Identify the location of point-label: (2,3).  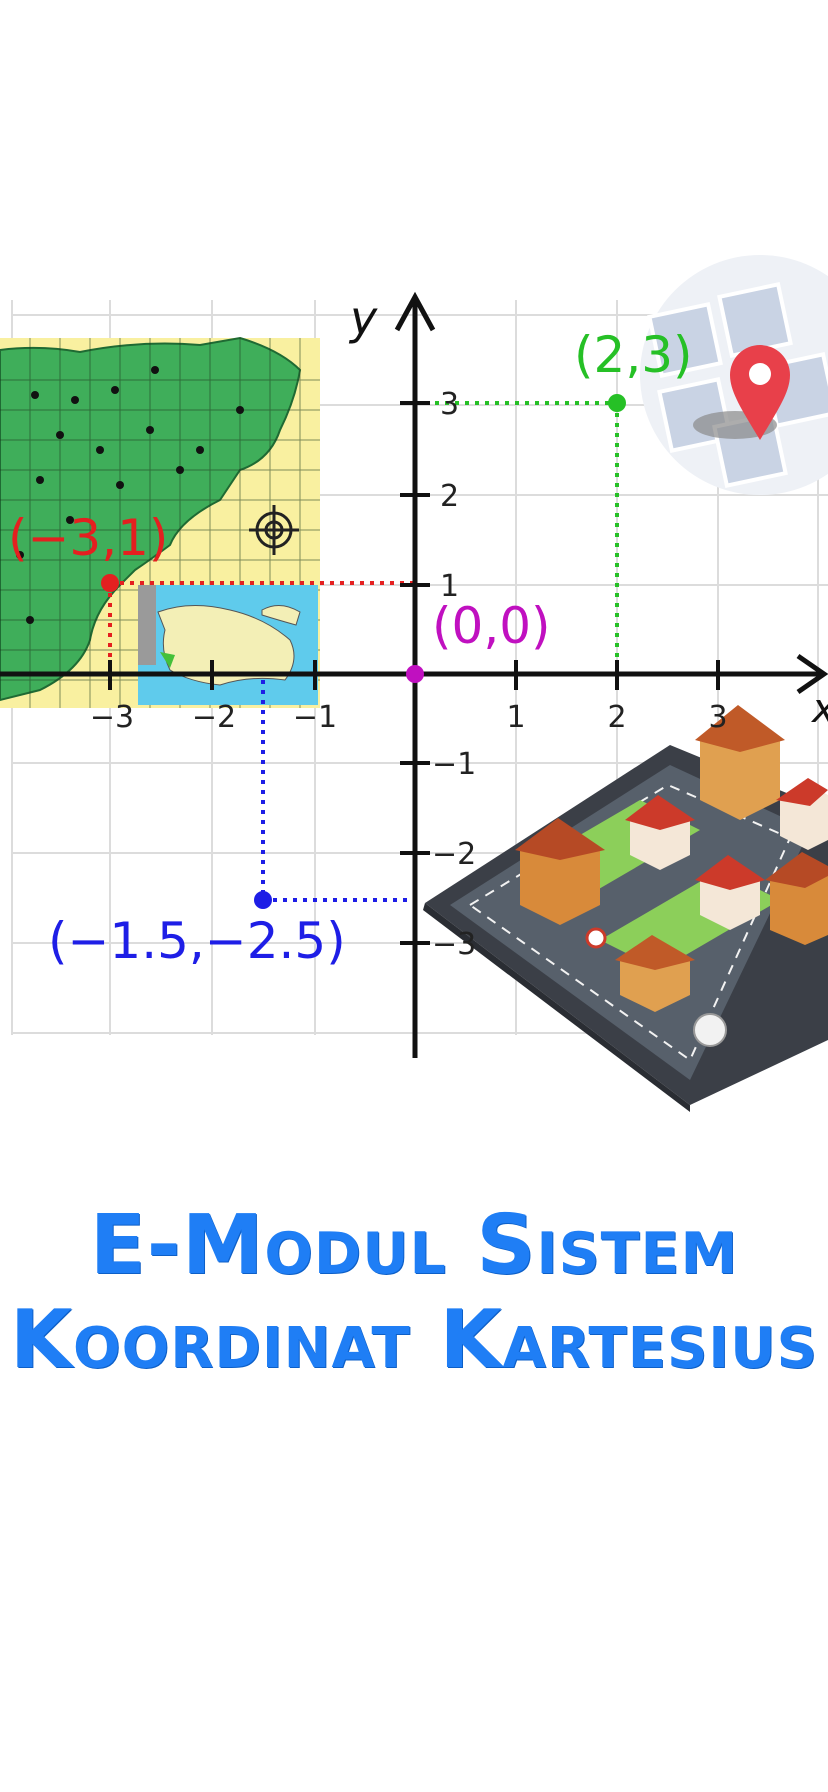
(633, 355).